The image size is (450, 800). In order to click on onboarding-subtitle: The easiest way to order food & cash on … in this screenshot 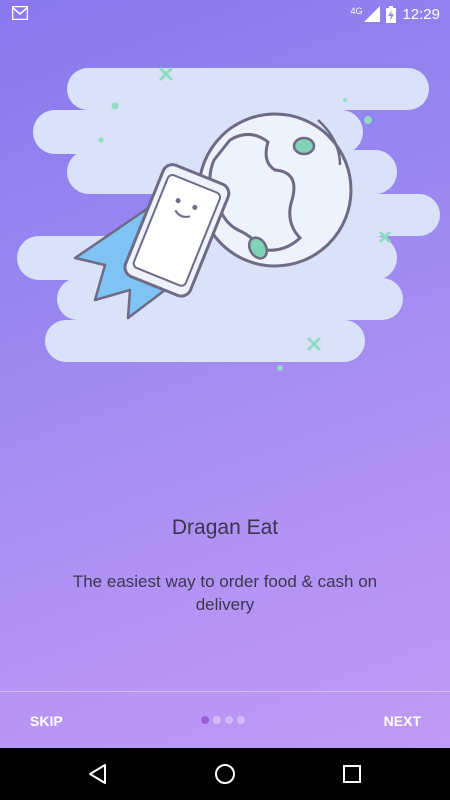, I will do `click(225, 593)`.